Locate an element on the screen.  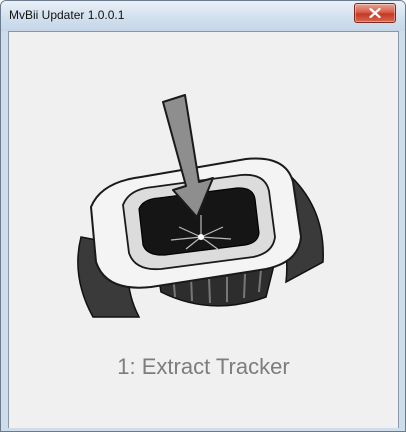
close-icon is located at coordinates (375, 13).